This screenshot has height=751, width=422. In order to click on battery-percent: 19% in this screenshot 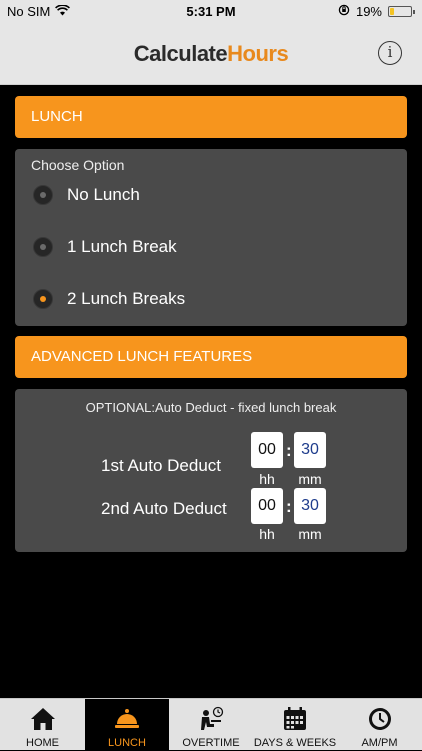, I will do `click(368, 11)`.